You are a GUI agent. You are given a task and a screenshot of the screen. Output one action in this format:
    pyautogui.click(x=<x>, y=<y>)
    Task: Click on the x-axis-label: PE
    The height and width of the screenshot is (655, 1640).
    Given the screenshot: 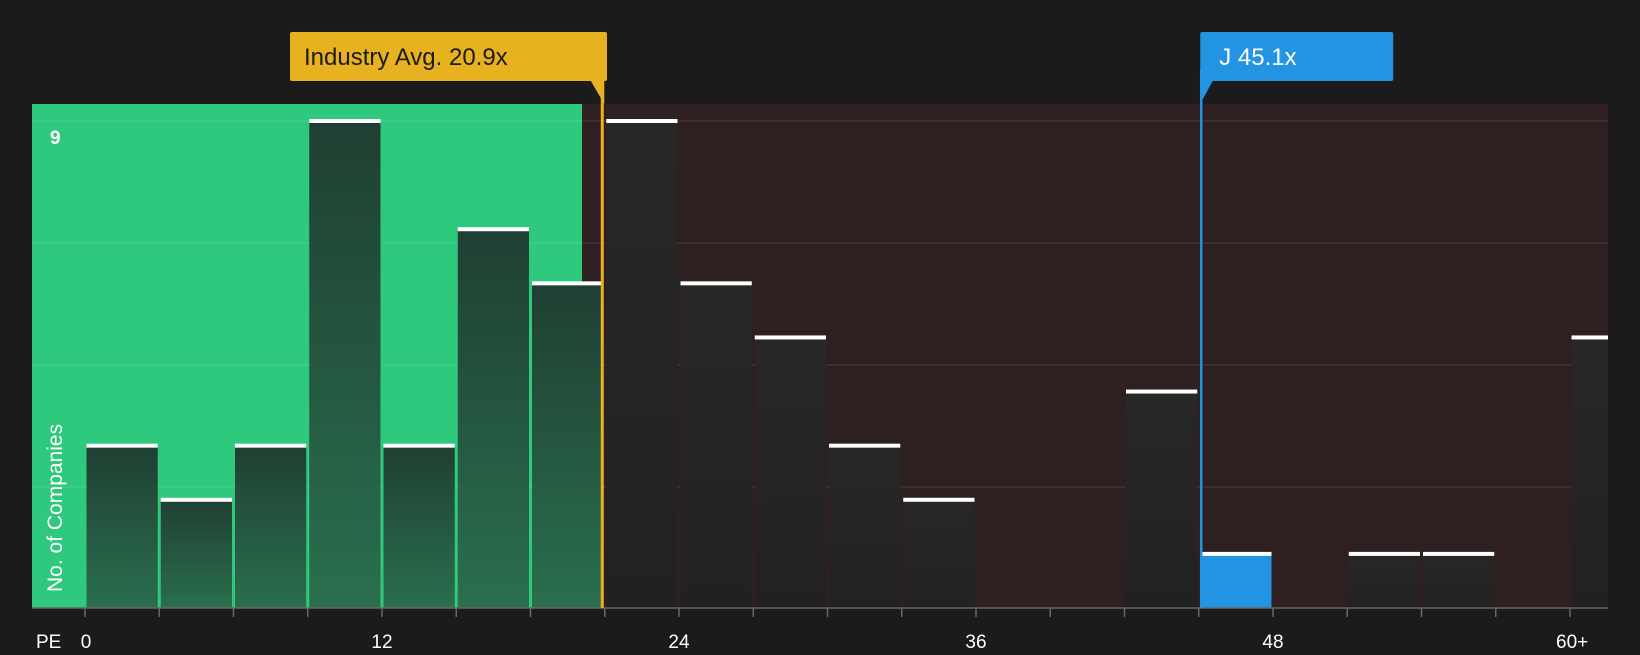 What is the action you would take?
    pyautogui.click(x=48, y=641)
    